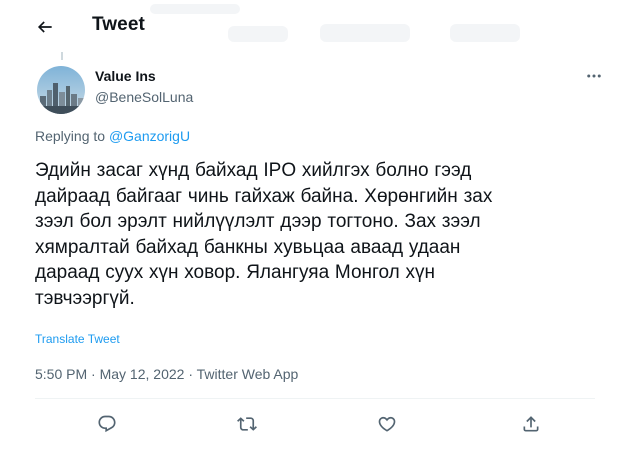  I want to click on arrow-left-icon, so click(44, 27).